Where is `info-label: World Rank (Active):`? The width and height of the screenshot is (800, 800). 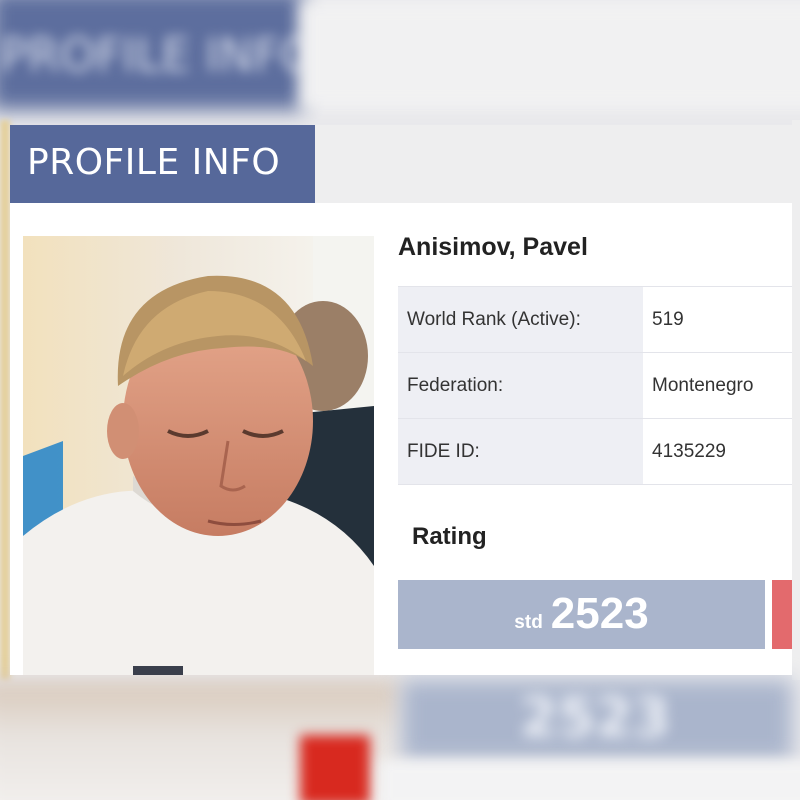 info-label: World Rank (Active): is located at coordinates (520, 319).